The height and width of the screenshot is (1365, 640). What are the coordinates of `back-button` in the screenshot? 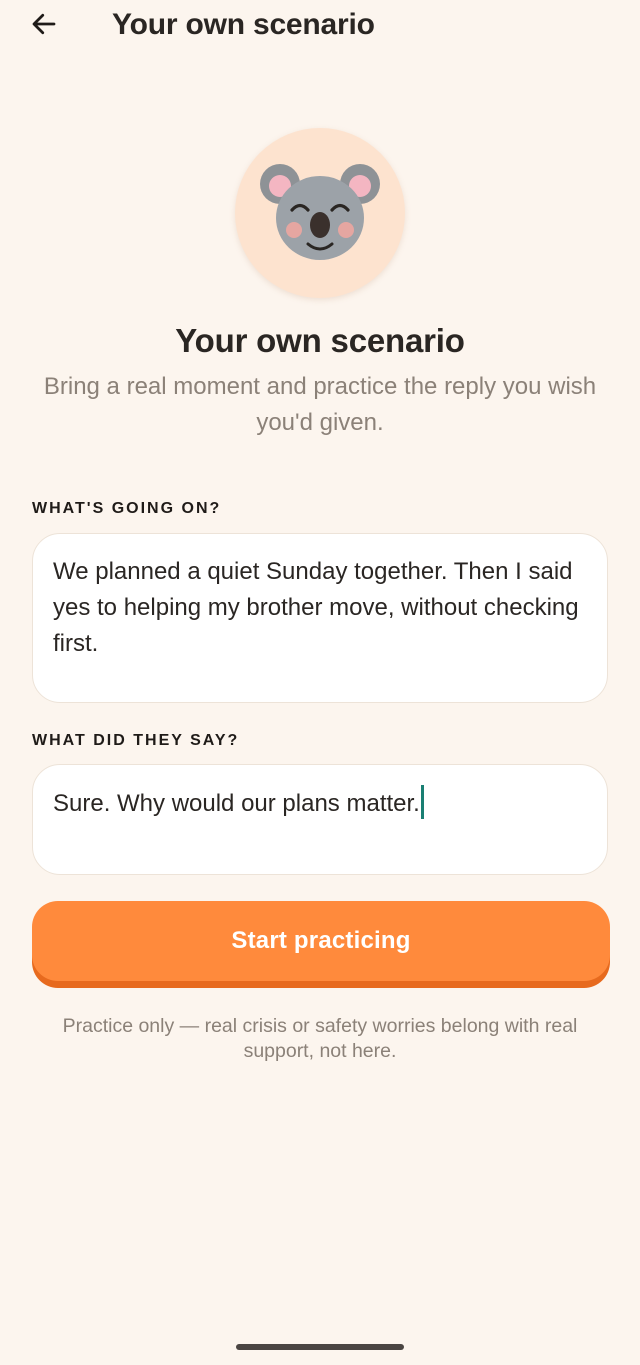 It's located at (44, 24).